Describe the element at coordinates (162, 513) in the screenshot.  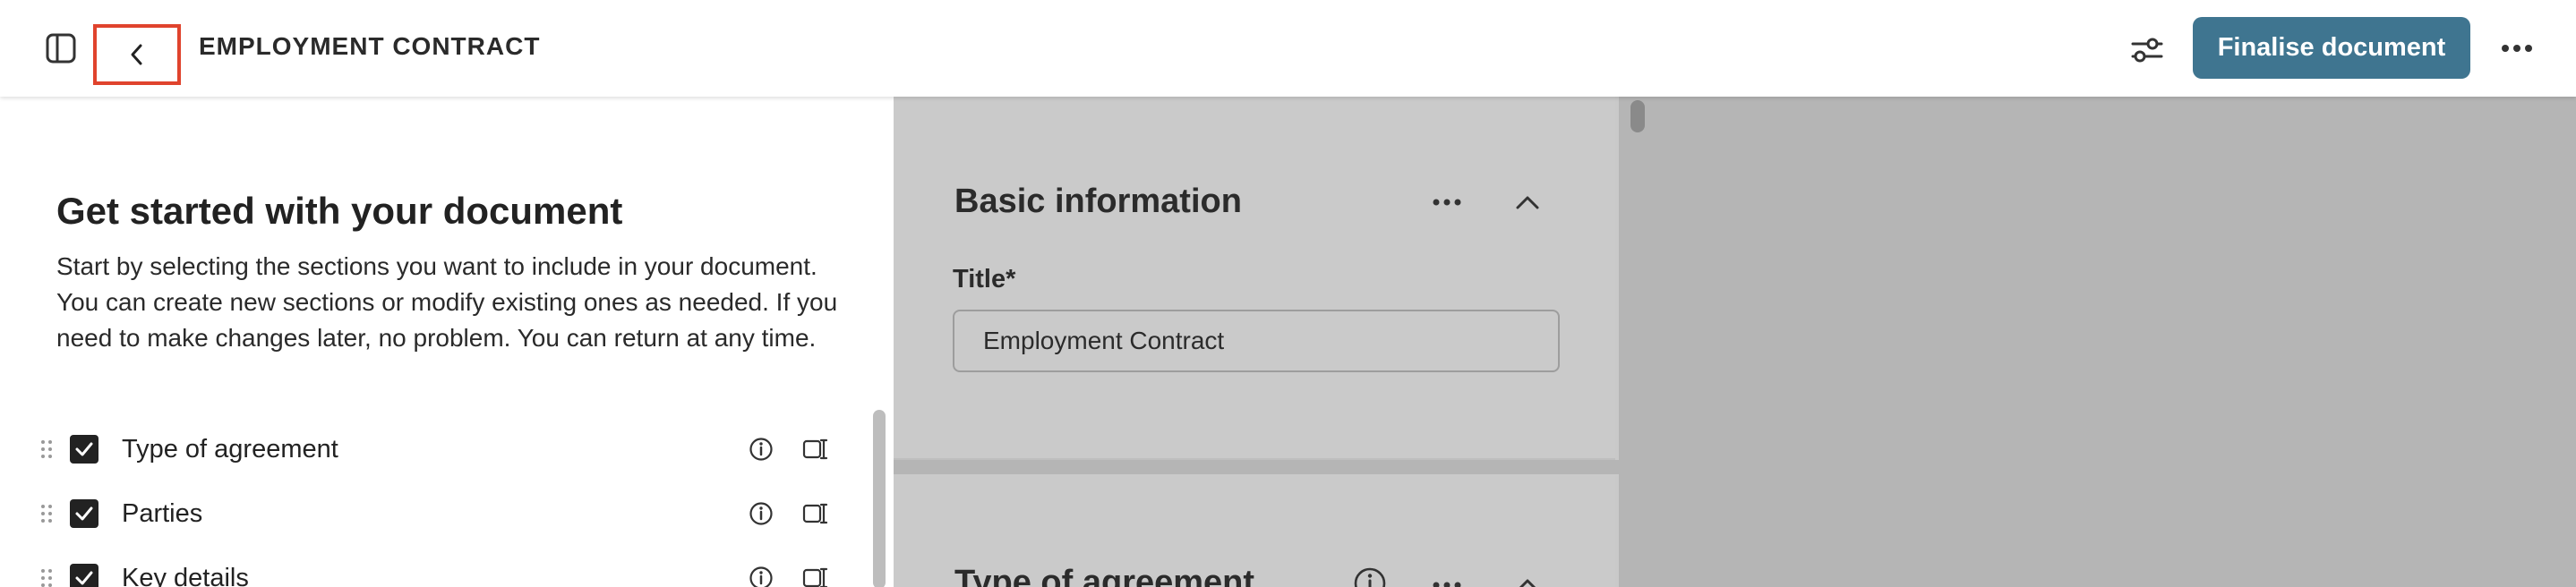
I see `section-label: Parties` at that location.